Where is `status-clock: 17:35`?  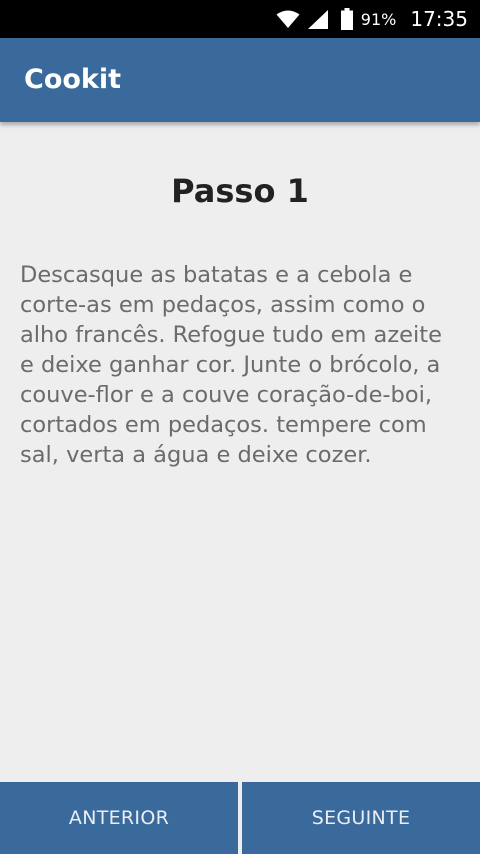
status-clock: 17:35 is located at coordinates (439, 19).